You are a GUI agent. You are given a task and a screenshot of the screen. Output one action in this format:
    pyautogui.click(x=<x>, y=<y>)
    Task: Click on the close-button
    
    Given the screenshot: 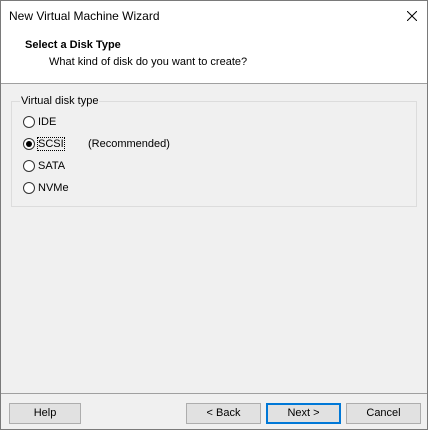 What is the action you would take?
    pyautogui.click(x=412, y=16)
    